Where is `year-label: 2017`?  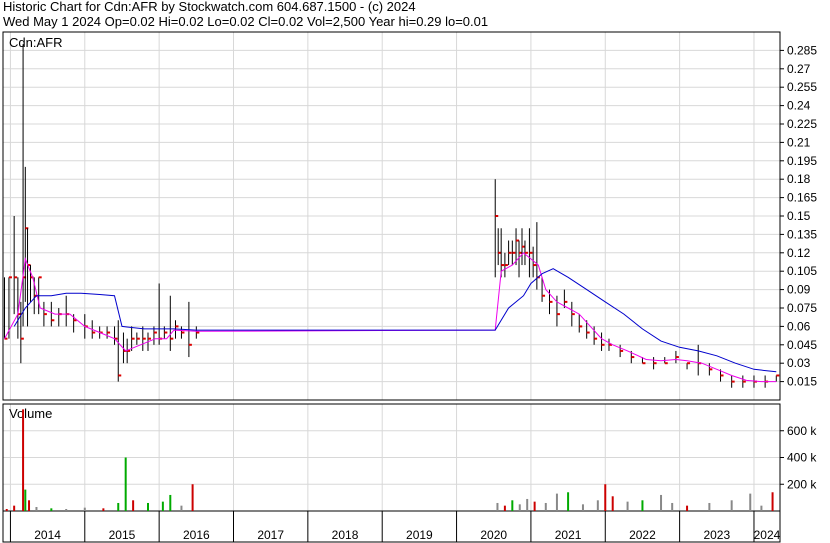 year-label: 2017 is located at coordinates (270, 535).